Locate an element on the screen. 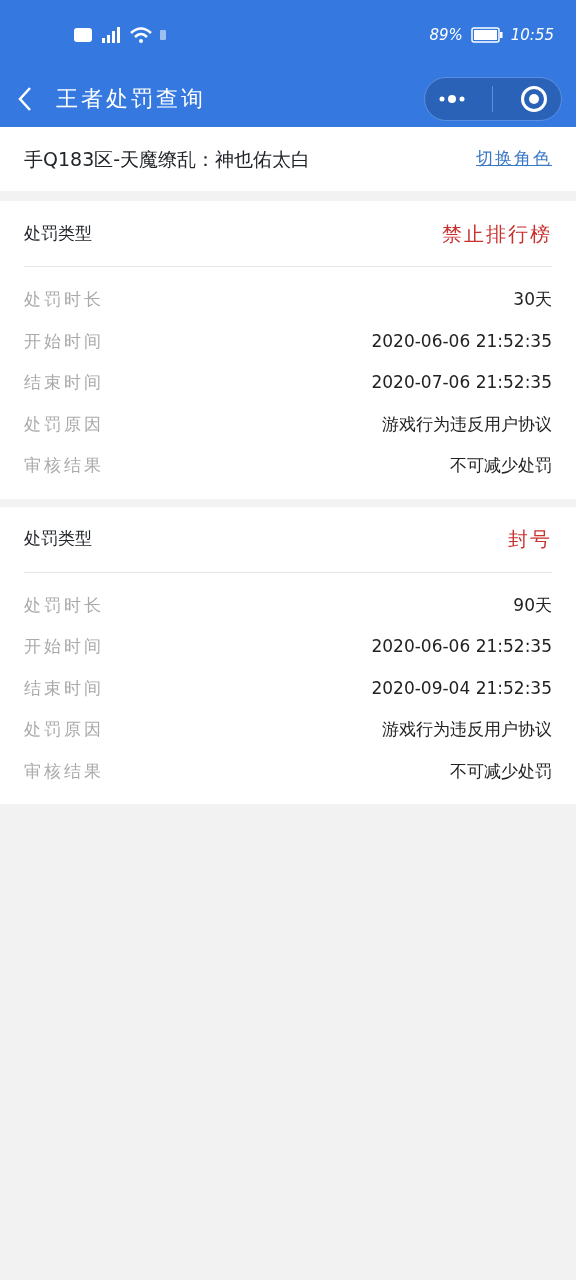 The image size is (576, 1280). status-icon is located at coordinates (163, 35).